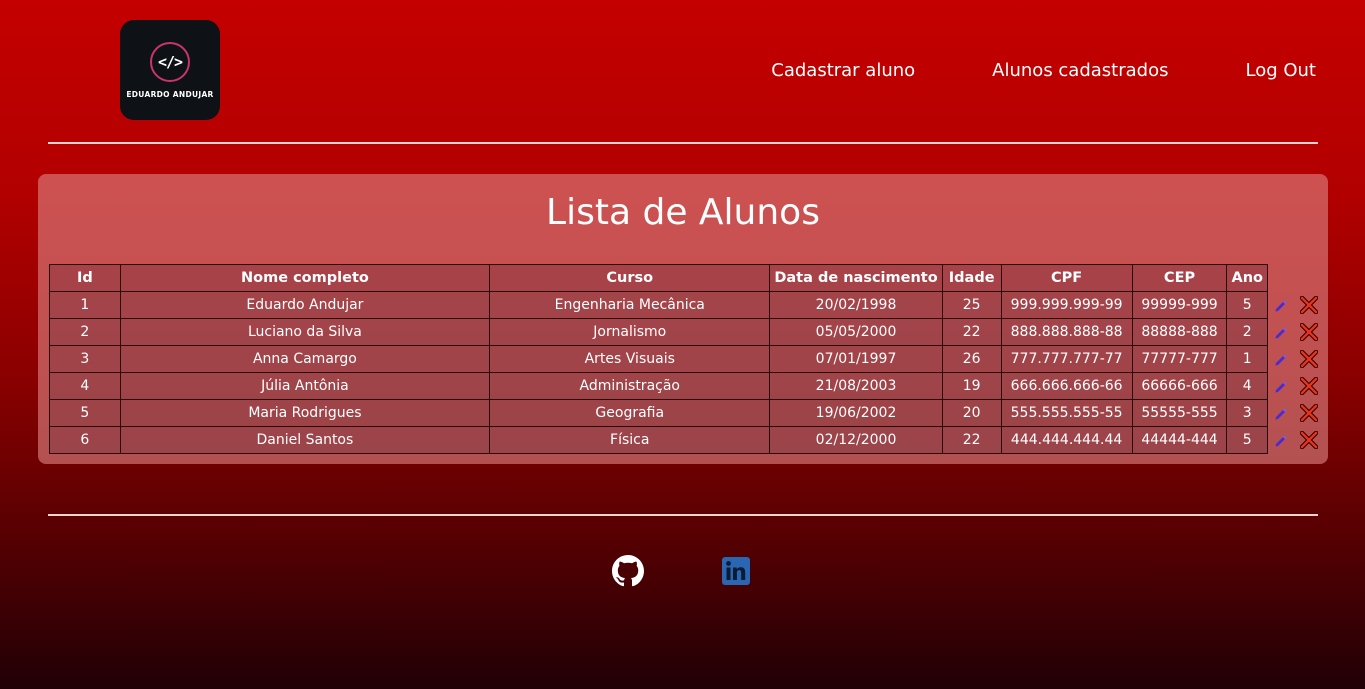 This screenshot has width=1365, height=689. Describe the element at coordinates (305, 413) in the screenshot. I see `cell-nome: Maria Rodrigues` at that location.